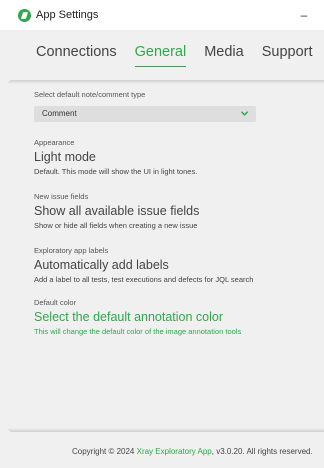 The height and width of the screenshot is (468, 324). Describe the element at coordinates (55, 302) in the screenshot. I see `color-label: Default color` at that location.